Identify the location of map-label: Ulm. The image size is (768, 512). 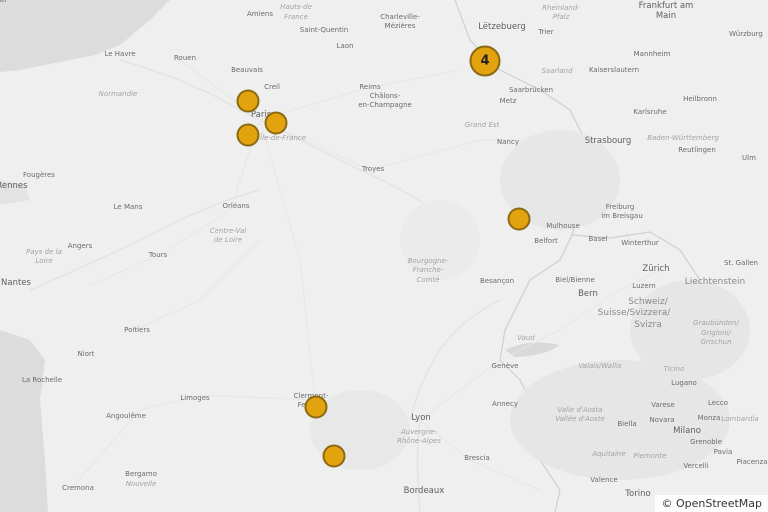
(749, 158).